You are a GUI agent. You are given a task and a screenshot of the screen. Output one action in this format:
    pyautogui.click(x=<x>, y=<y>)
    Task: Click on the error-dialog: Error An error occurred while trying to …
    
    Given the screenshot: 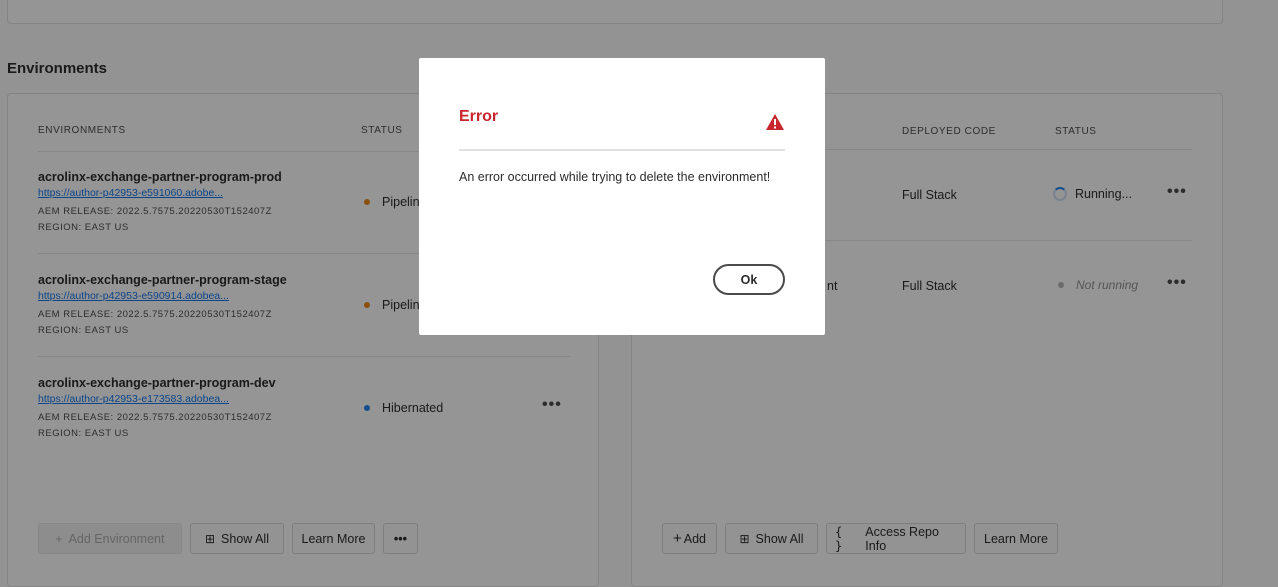 What is the action you would take?
    pyautogui.click(x=622, y=196)
    